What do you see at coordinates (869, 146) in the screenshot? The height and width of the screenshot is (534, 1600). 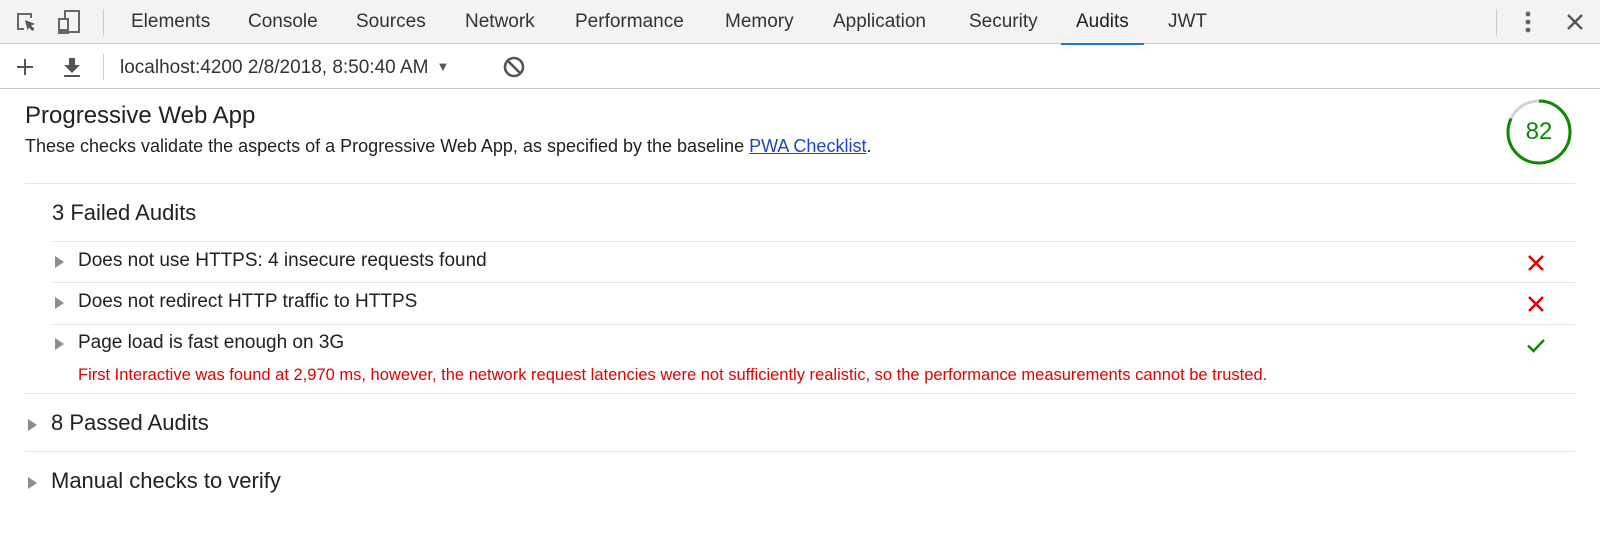 I see `description-suffix: .` at bounding box center [869, 146].